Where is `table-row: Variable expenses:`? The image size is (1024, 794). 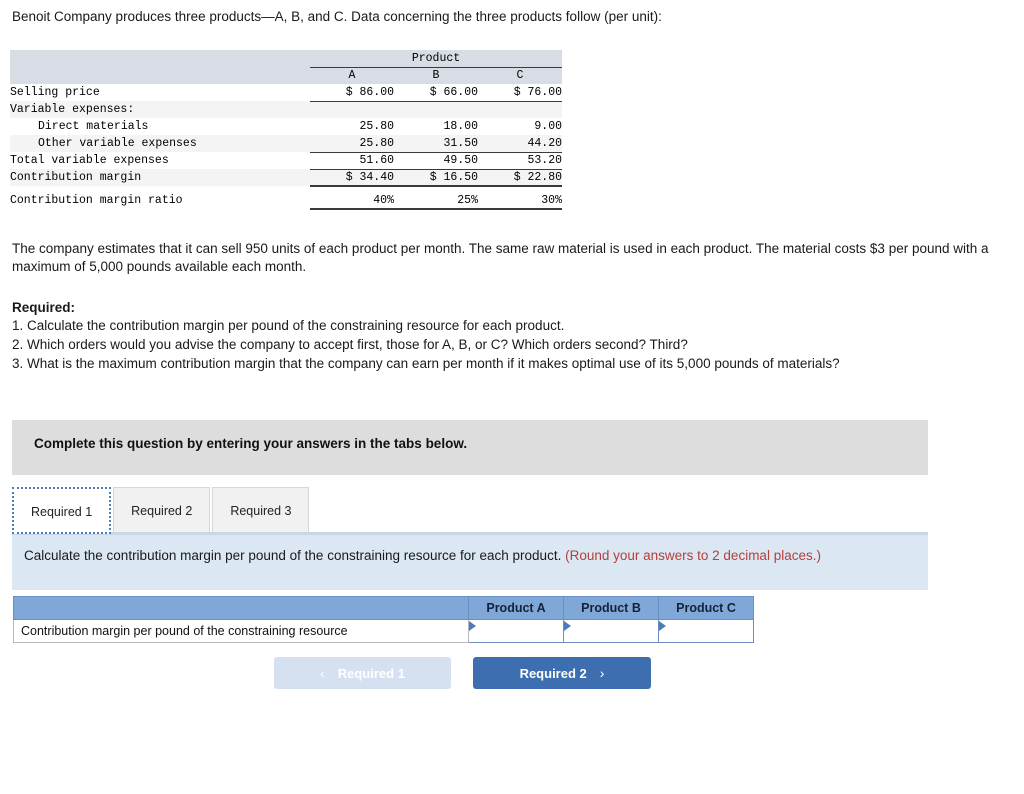 table-row: Variable expenses: is located at coordinates (286, 109).